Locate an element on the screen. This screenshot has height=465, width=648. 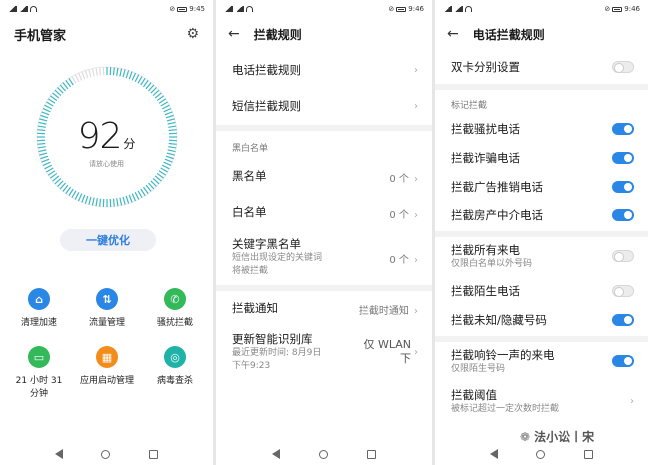
block-fraud-setting: 拦截诈骗电话 is located at coordinates (541, 158).